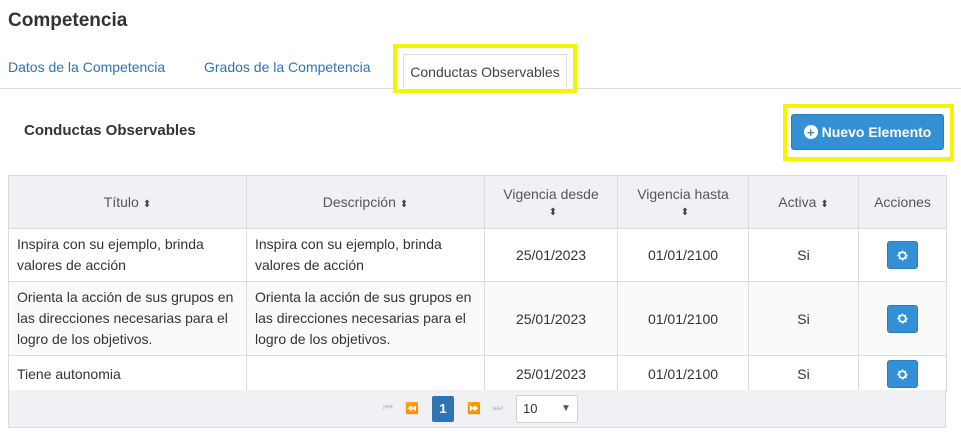 This screenshot has width=961, height=445. What do you see at coordinates (498, 409) in the screenshot?
I see `last-page-icon: ⏭` at bounding box center [498, 409].